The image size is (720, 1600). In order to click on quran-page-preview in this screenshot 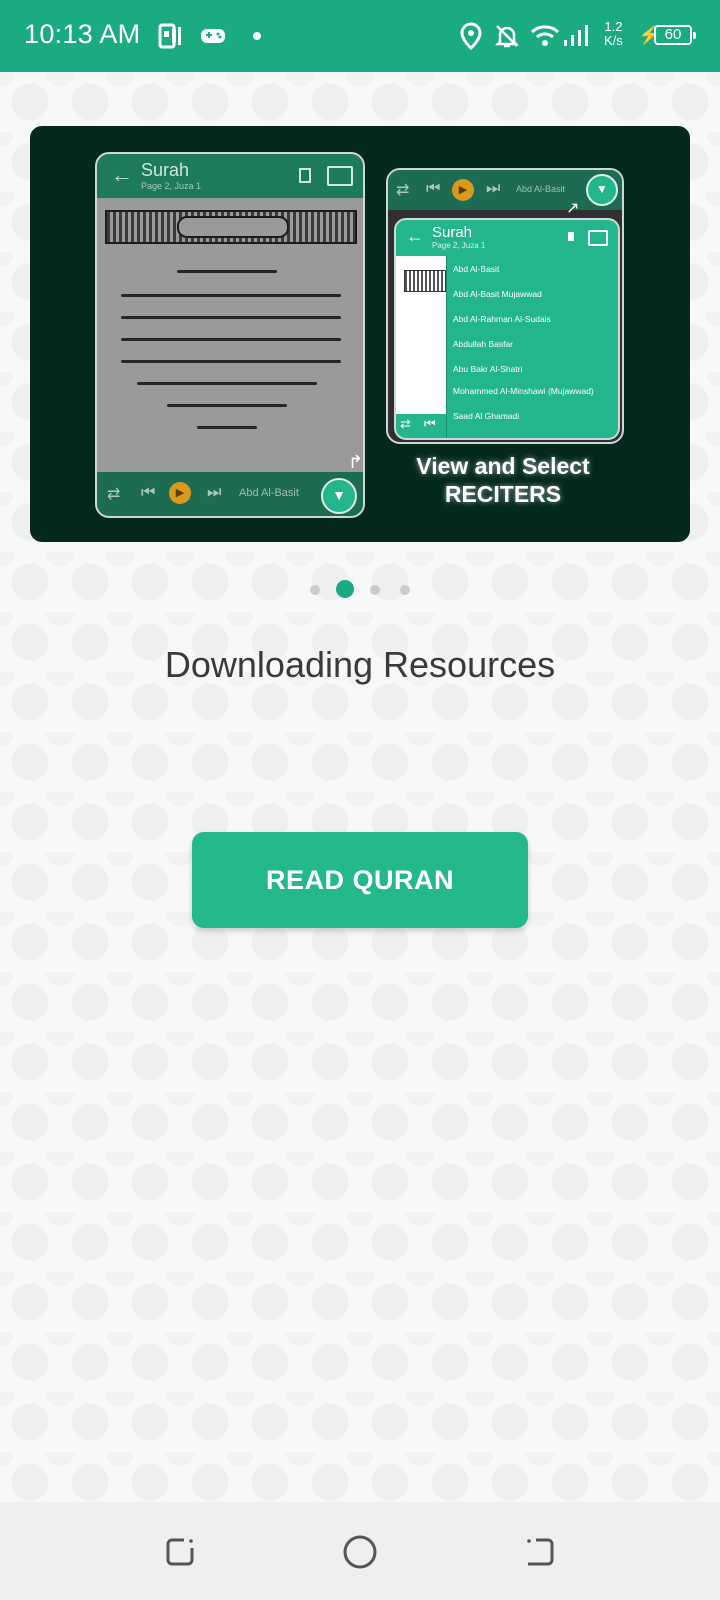, I will do `click(230, 334)`.